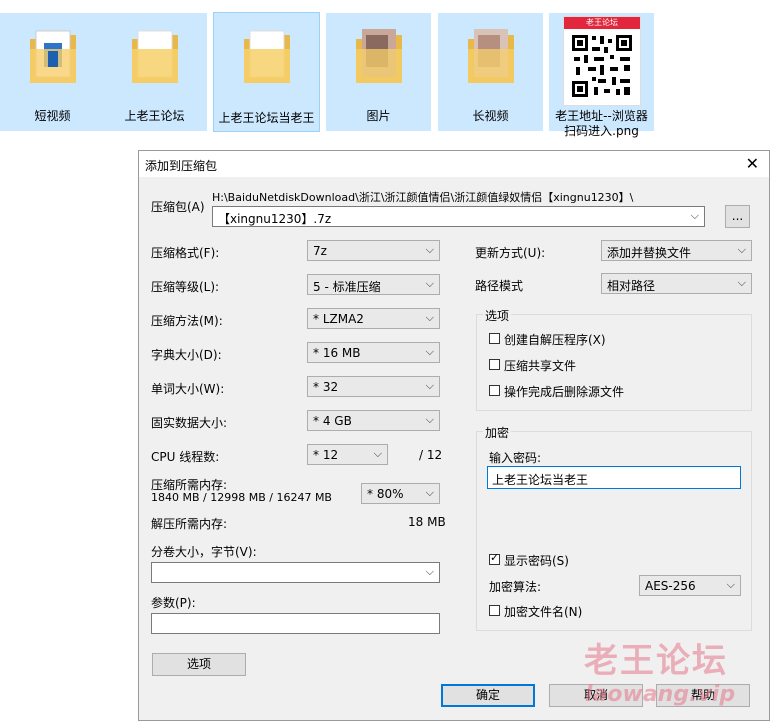 The image size is (770, 721). What do you see at coordinates (497, 432) in the screenshot?
I see `encryption-group-title: 加密` at bounding box center [497, 432].